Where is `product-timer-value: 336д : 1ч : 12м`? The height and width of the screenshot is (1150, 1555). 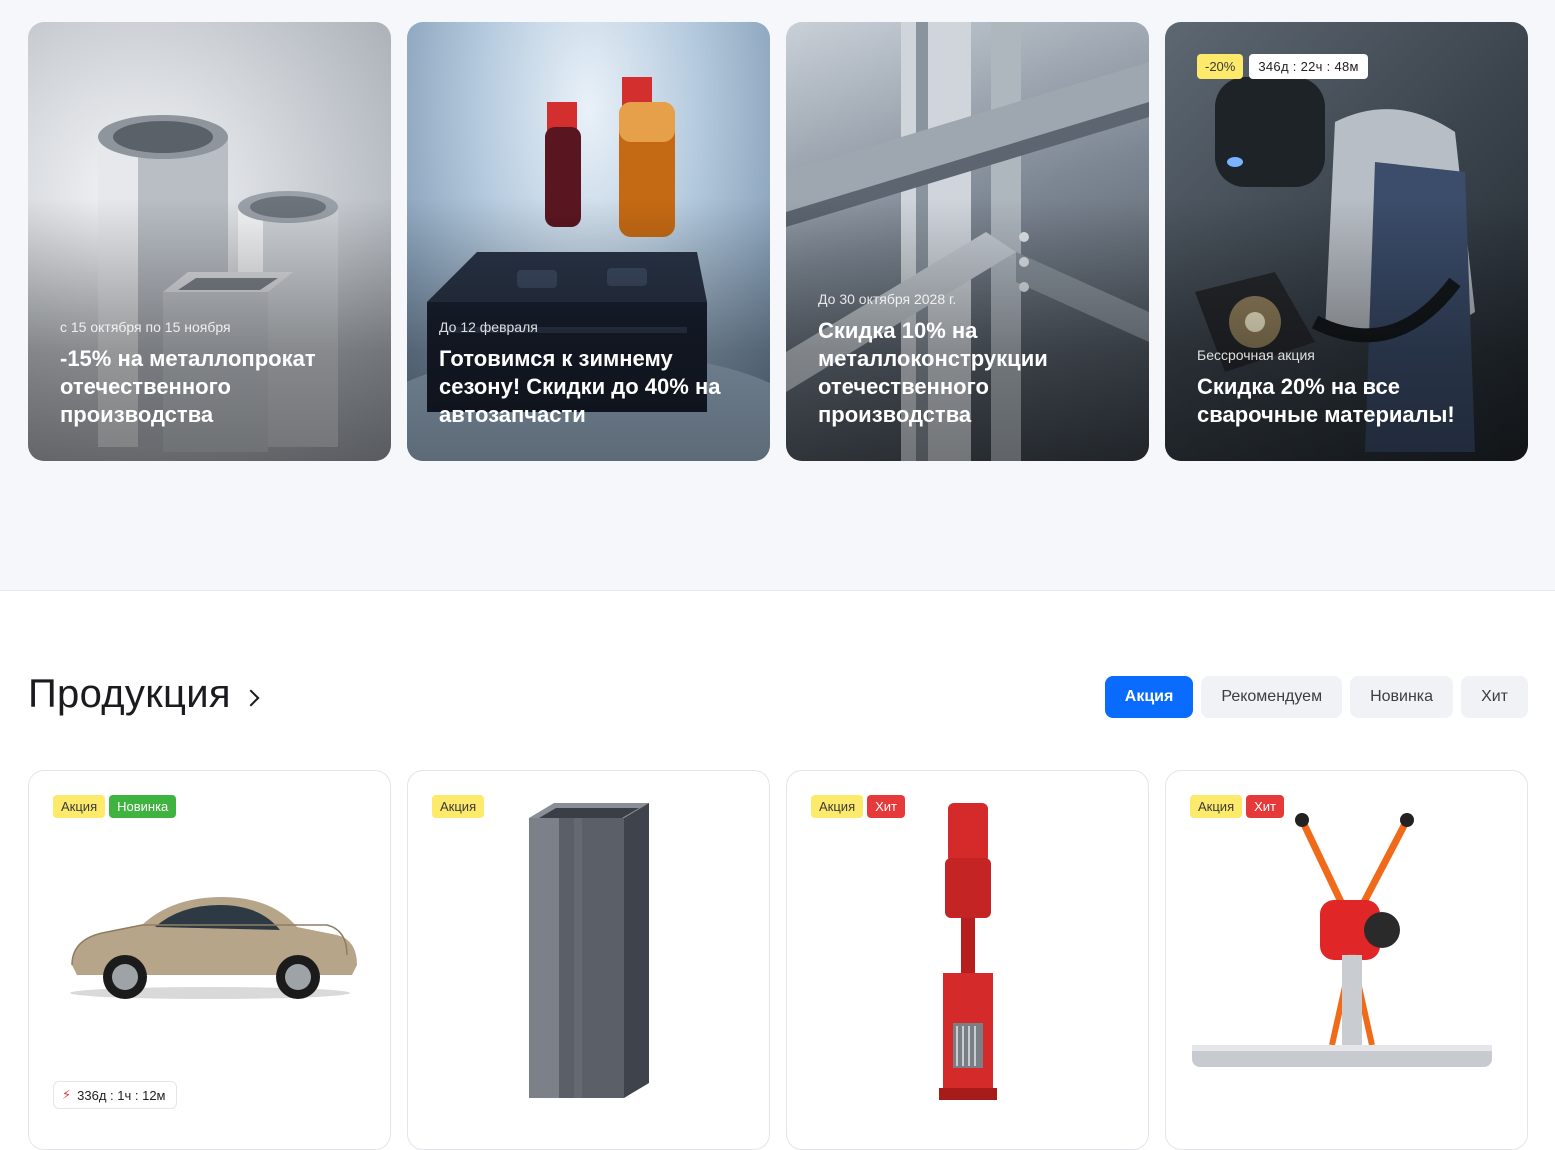 product-timer-value: 336д : 1ч : 12м is located at coordinates (121, 1095).